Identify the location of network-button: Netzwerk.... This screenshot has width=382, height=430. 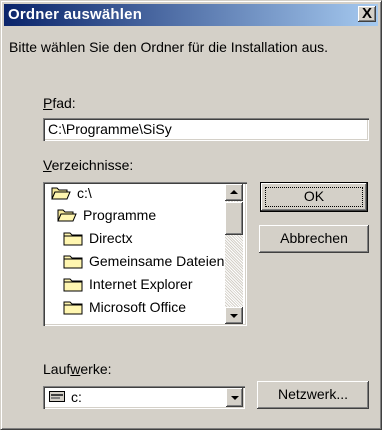
(313, 395).